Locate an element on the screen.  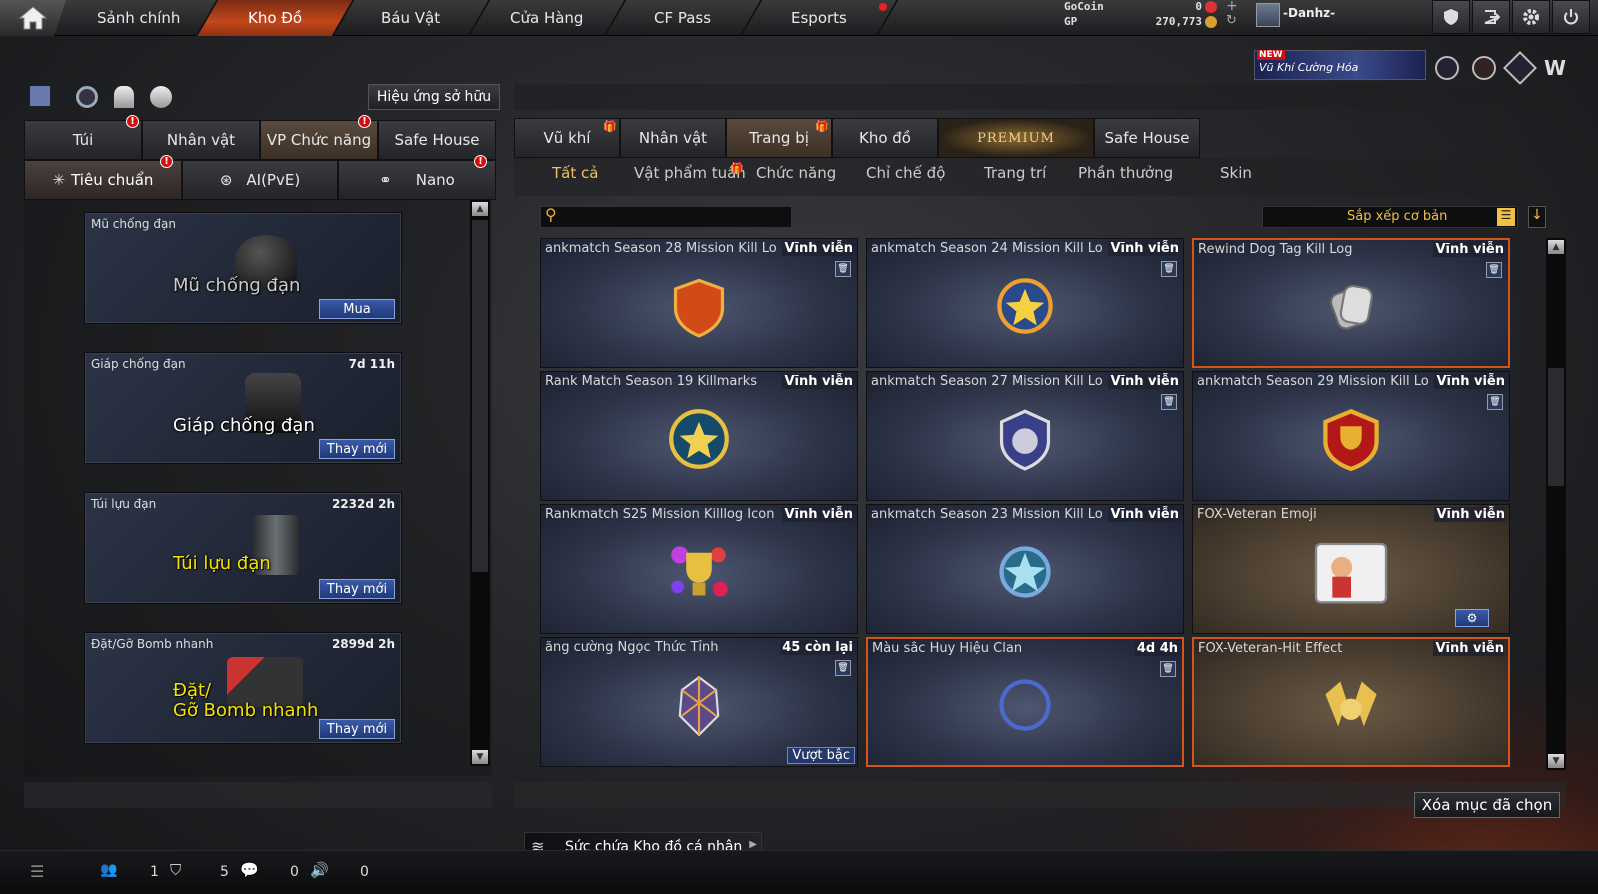
refresh-currency-icon: ↻ is located at coordinates (1231, 20).